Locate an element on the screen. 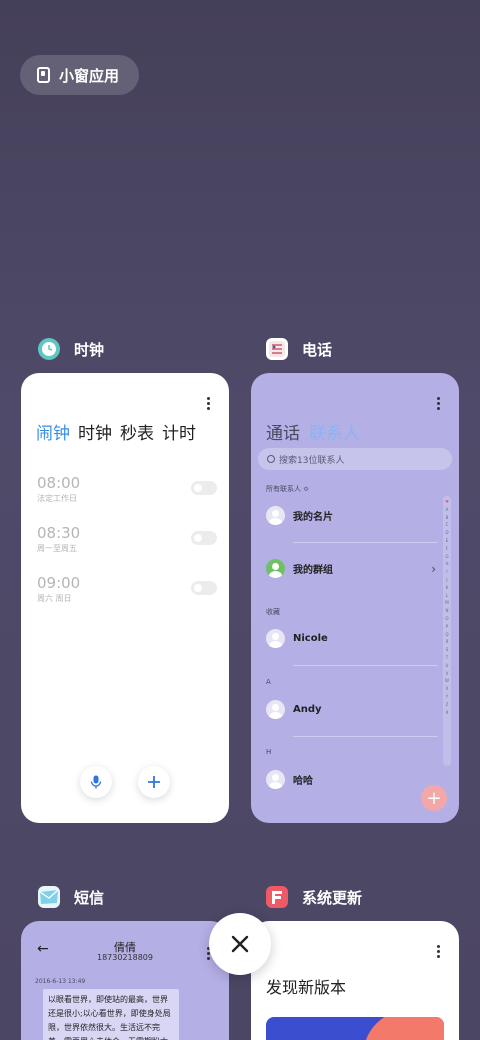  plus-icon is located at coordinates (154, 782).